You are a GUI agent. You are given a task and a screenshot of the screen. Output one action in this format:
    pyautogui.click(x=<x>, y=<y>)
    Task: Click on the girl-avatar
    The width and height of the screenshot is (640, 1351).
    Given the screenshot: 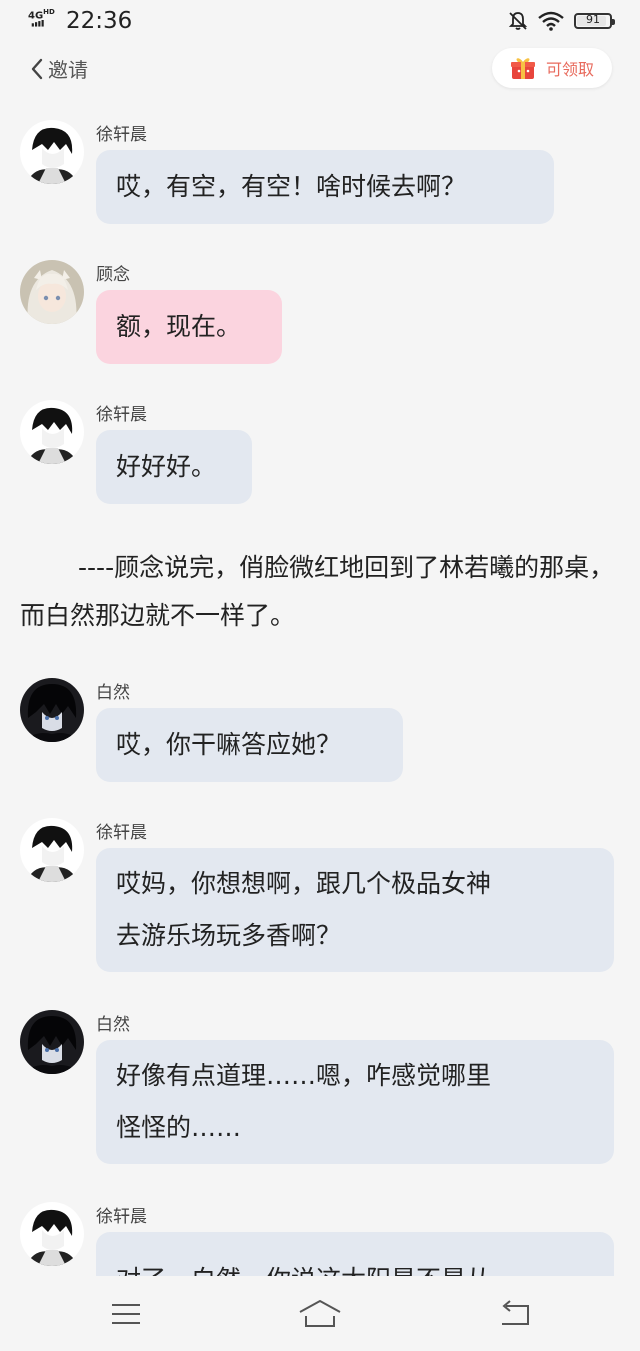 What is the action you would take?
    pyautogui.click(x=52, y=292)
    